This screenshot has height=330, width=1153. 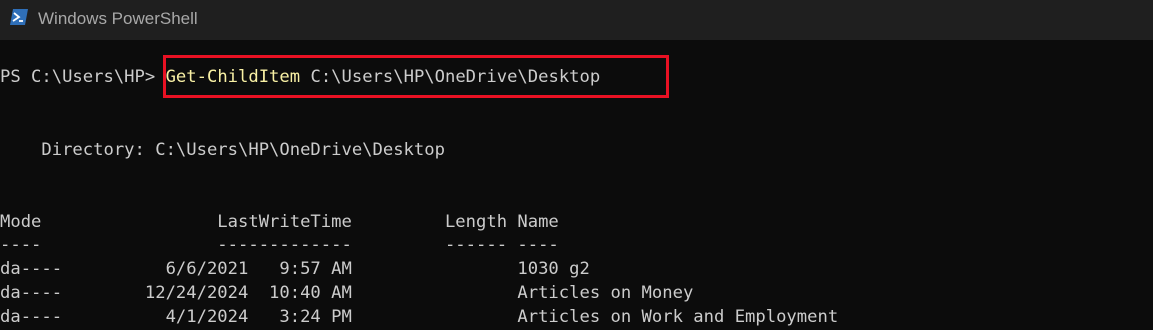 What do you see at coordinates (118, 18) in the screenshot?
I see `window-title: Windows PowerShell` at bounding box center [118, 18].